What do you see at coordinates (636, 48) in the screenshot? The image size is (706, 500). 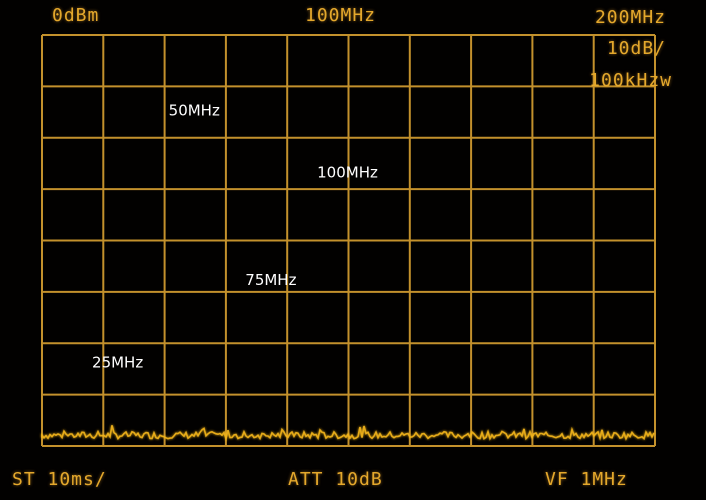 I see `scale-readout: 10dB/` at bounding box center [636, 48].